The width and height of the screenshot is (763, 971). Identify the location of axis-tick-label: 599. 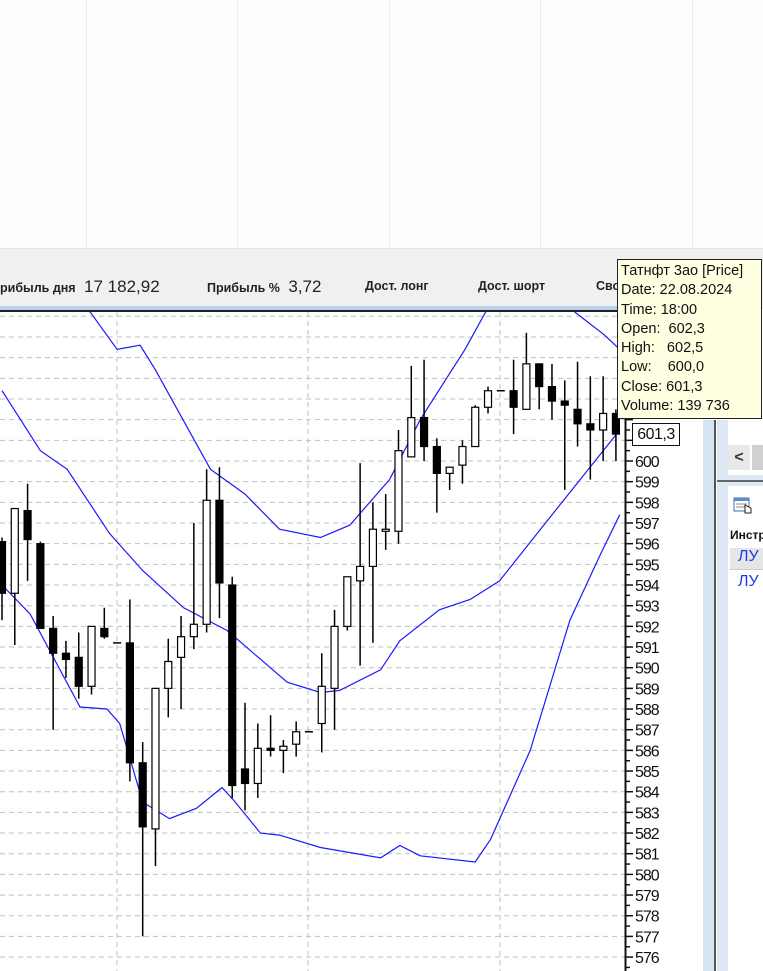
(647, 483).